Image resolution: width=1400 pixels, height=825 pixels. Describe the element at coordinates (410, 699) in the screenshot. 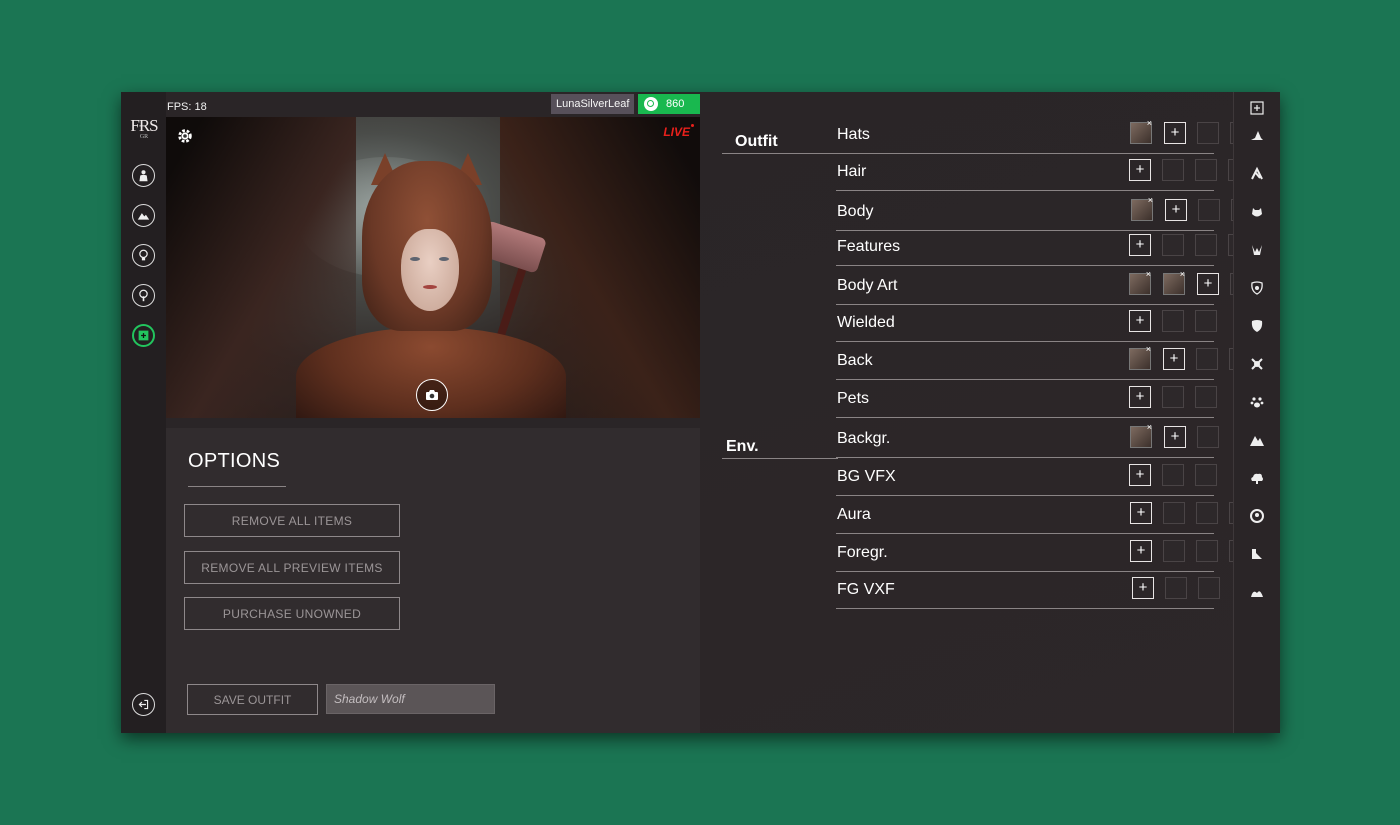

I see `outfit-name-input` at that location.